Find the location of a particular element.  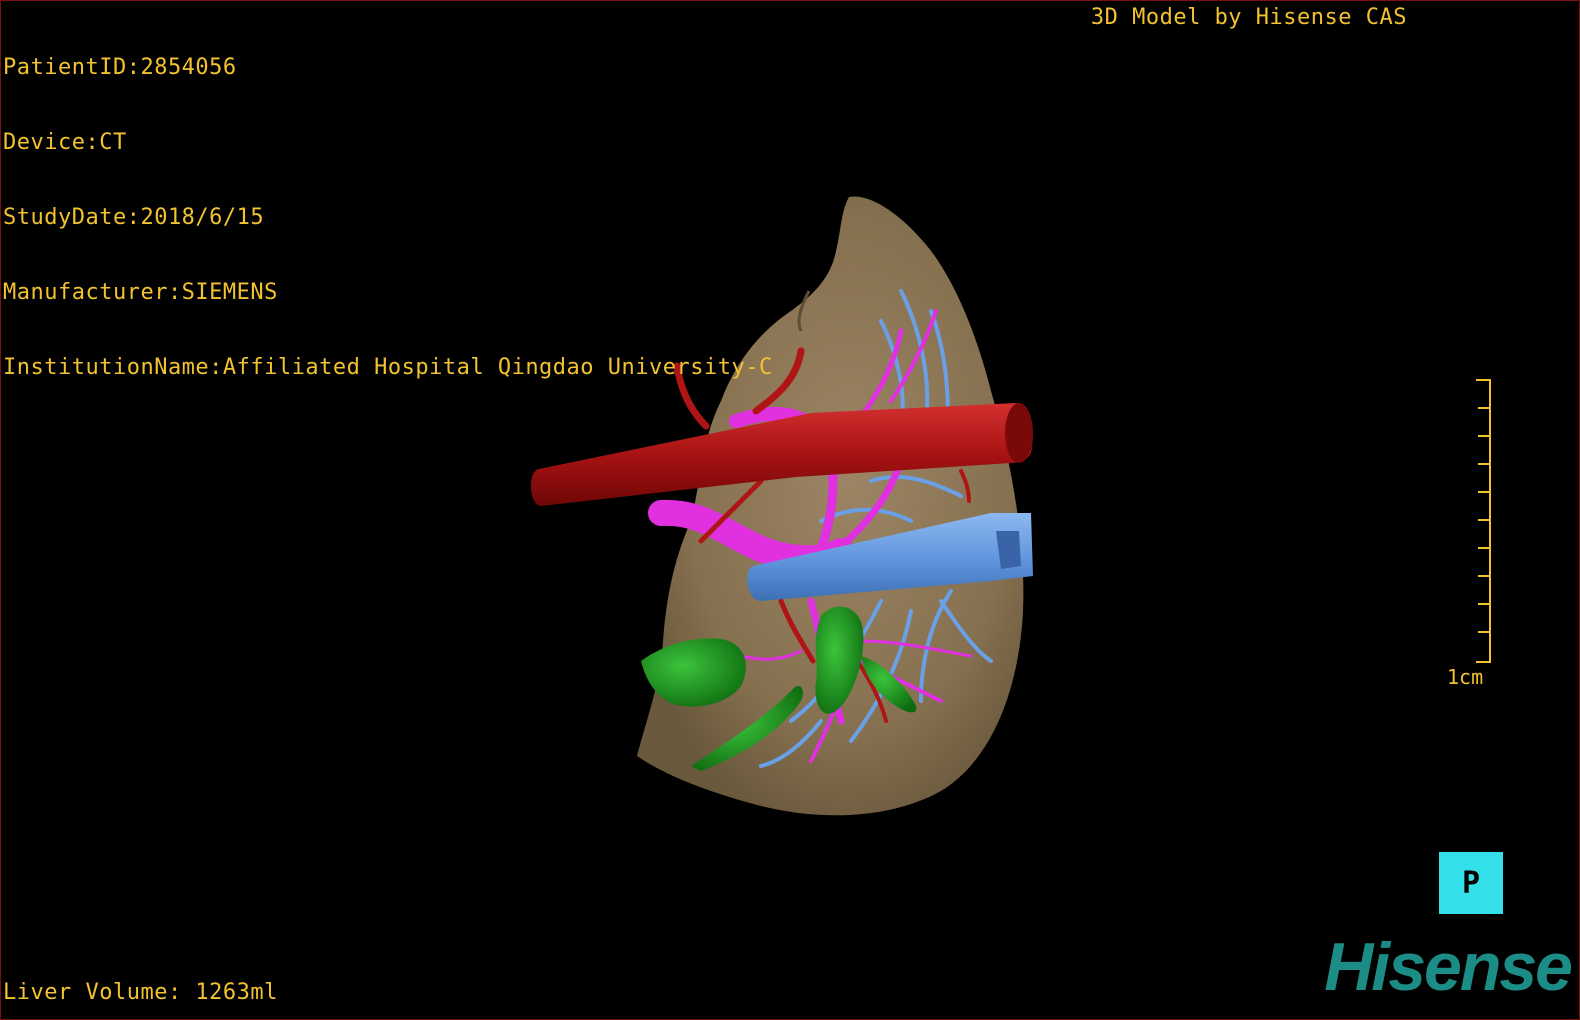

patient-id: PatientID:2854056 is located at coordinates (120, 67).